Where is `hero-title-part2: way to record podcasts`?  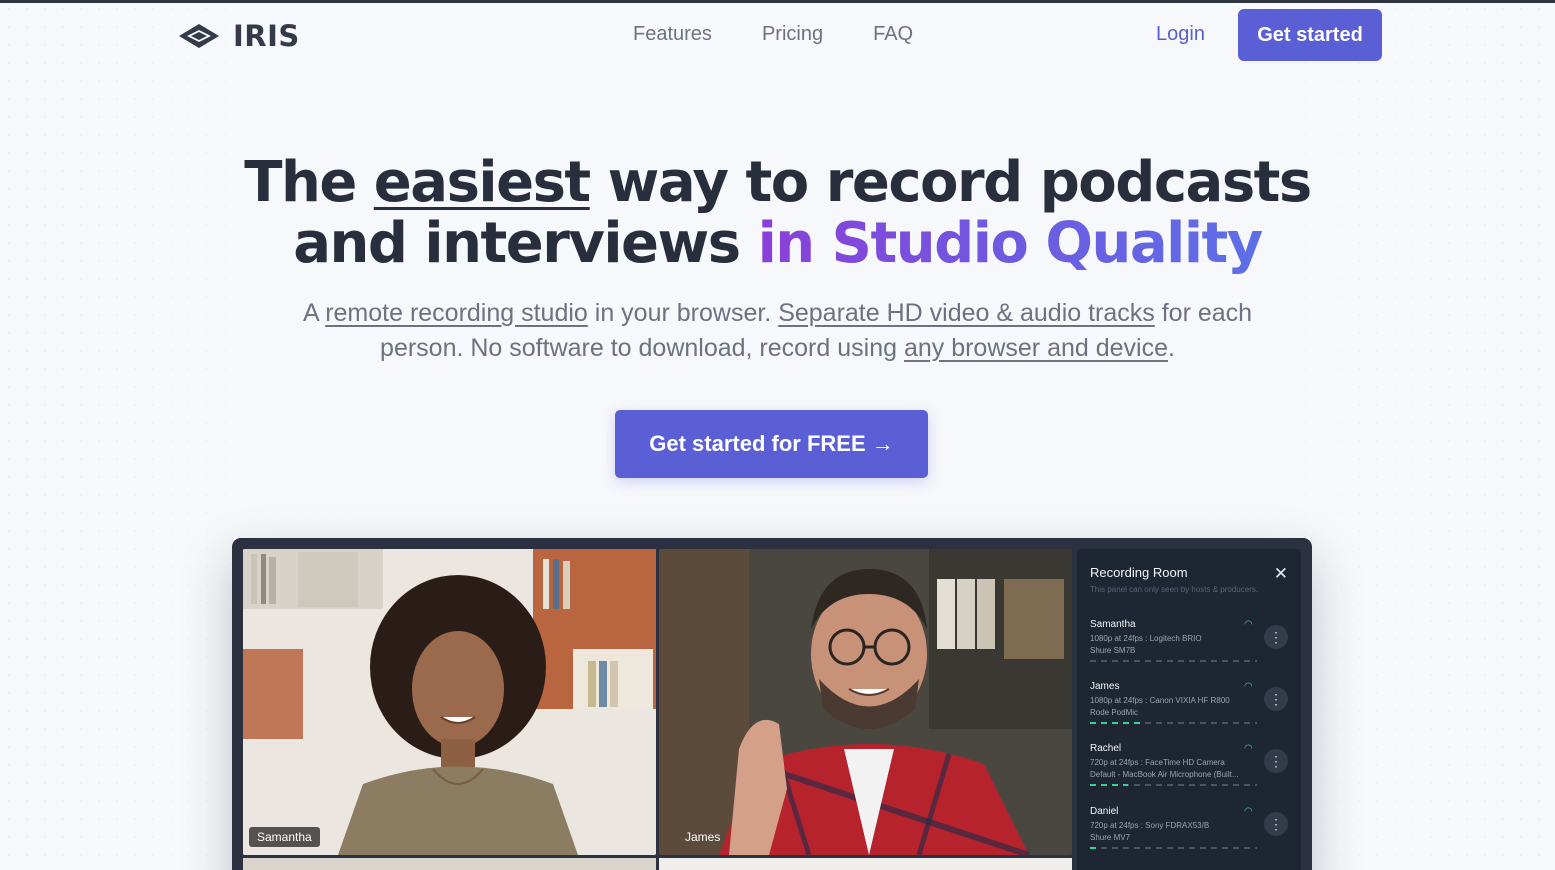 hero-title-part2: way to record podcasts is located at coordinates (951, 182).